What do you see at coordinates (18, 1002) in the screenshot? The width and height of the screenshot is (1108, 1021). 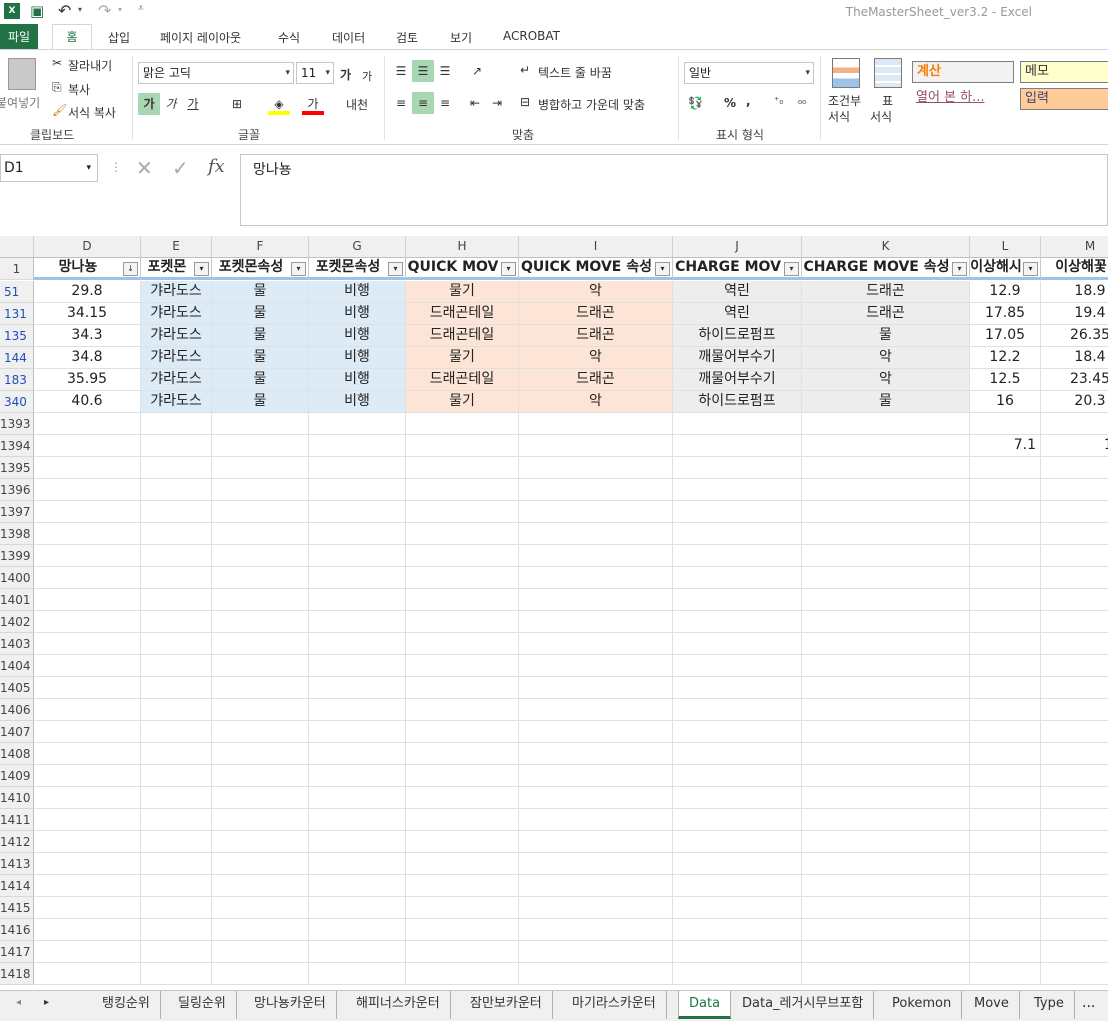 I see `scroll-left-icon: ◂` at bounding box center [18, 1002].